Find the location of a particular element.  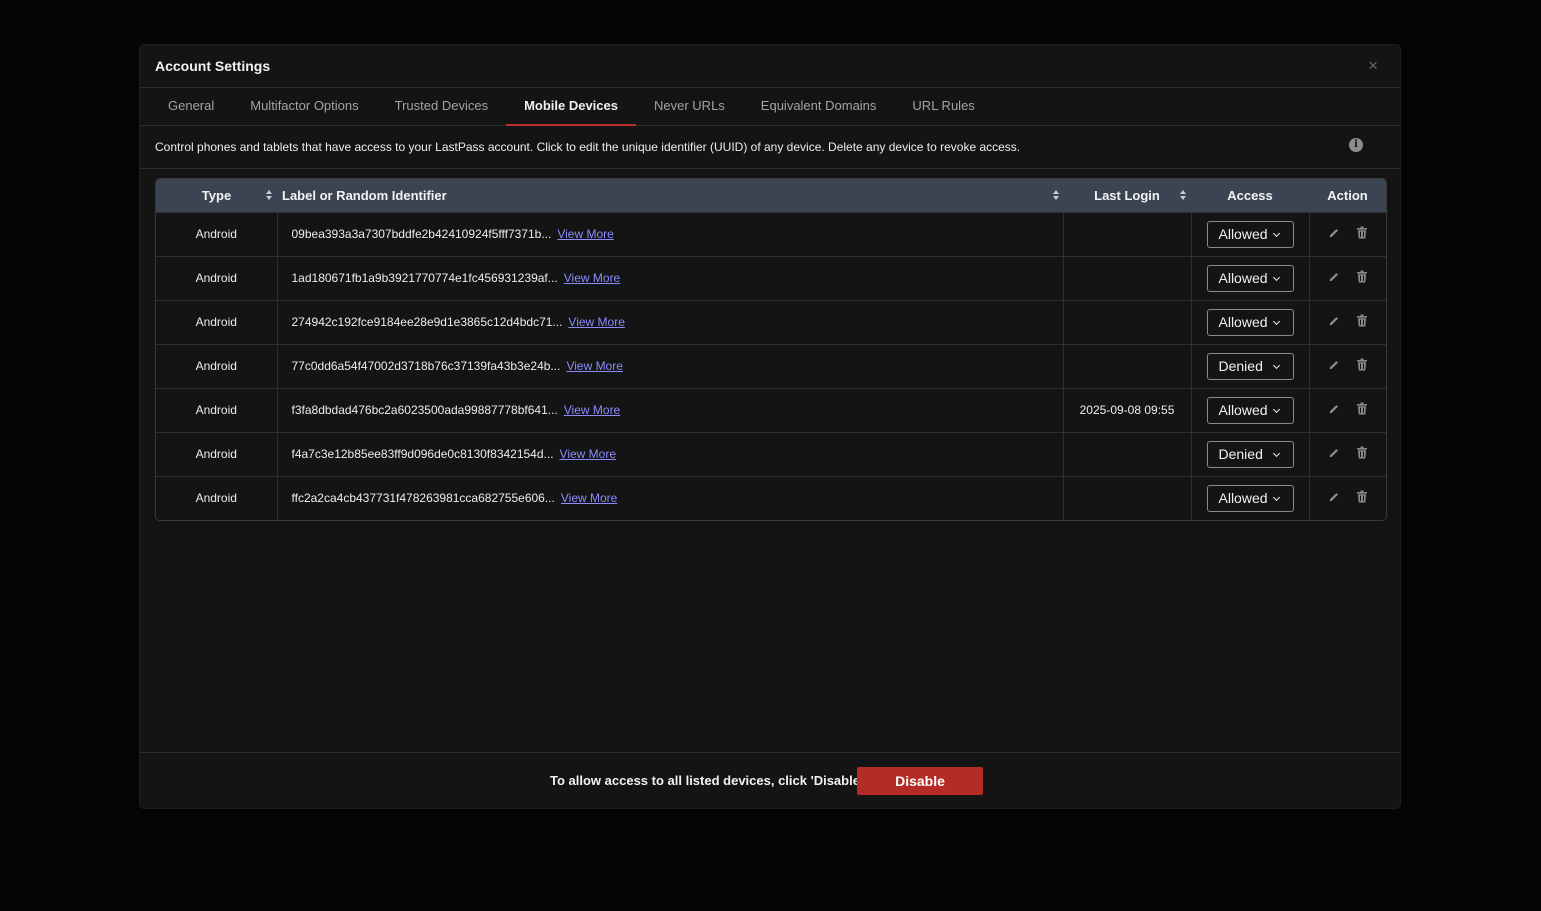

modal-title: Account Settings is located at coordinates (213, 66).